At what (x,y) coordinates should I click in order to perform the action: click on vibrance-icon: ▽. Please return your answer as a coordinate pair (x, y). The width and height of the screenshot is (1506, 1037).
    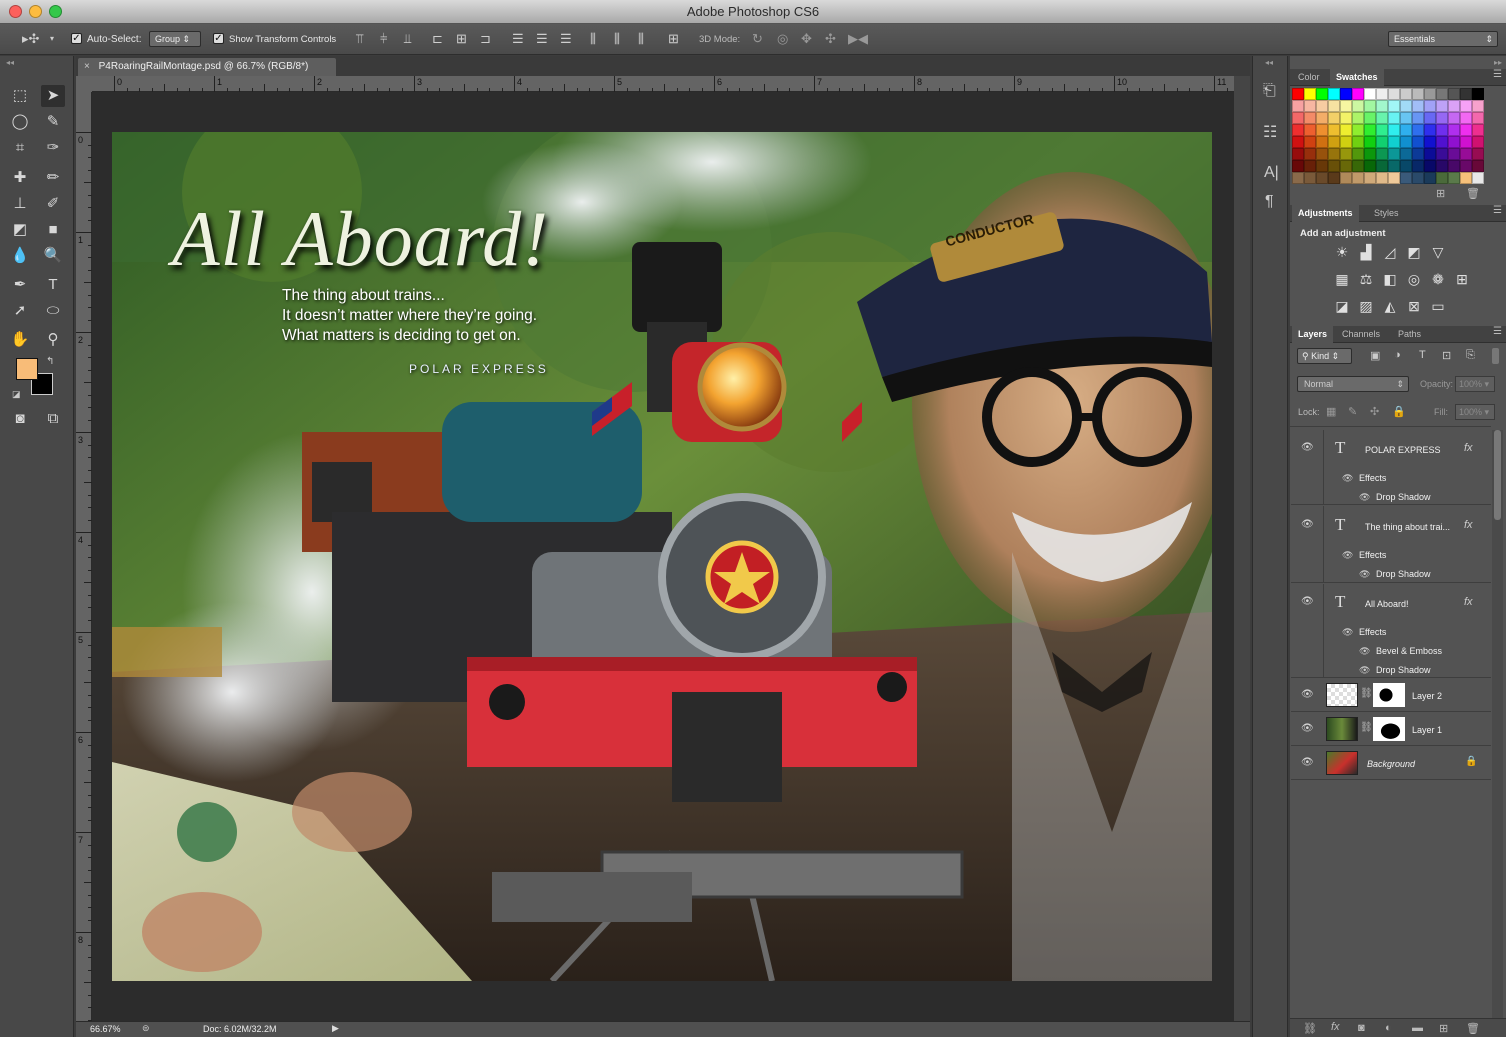
    Looking at the image, I should click on (1438, 252).